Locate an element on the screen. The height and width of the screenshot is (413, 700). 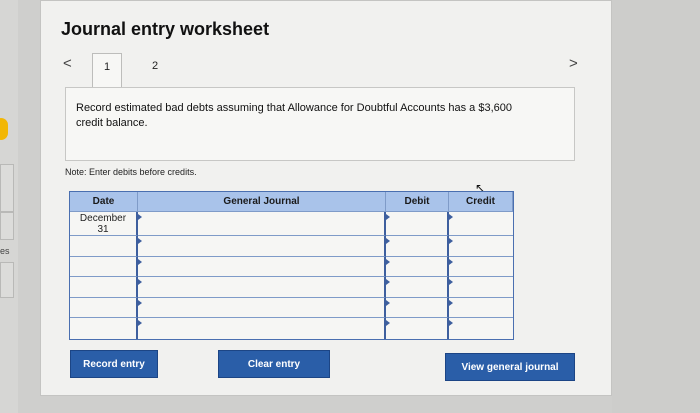
column-header-credit: Credit is located at coordinates (481, 202).